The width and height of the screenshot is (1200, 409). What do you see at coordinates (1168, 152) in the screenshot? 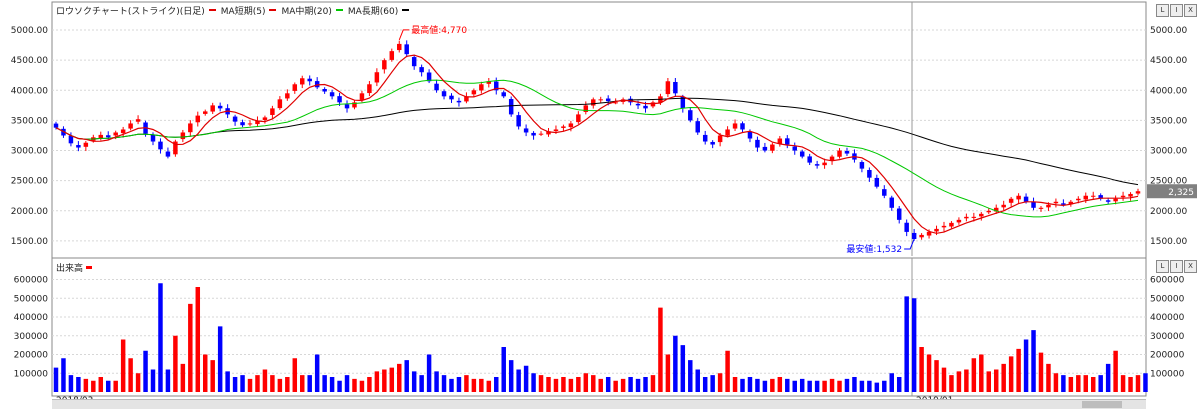
I see `price-tick-label-right: 3000.00` at bounding box center [1168, 152].